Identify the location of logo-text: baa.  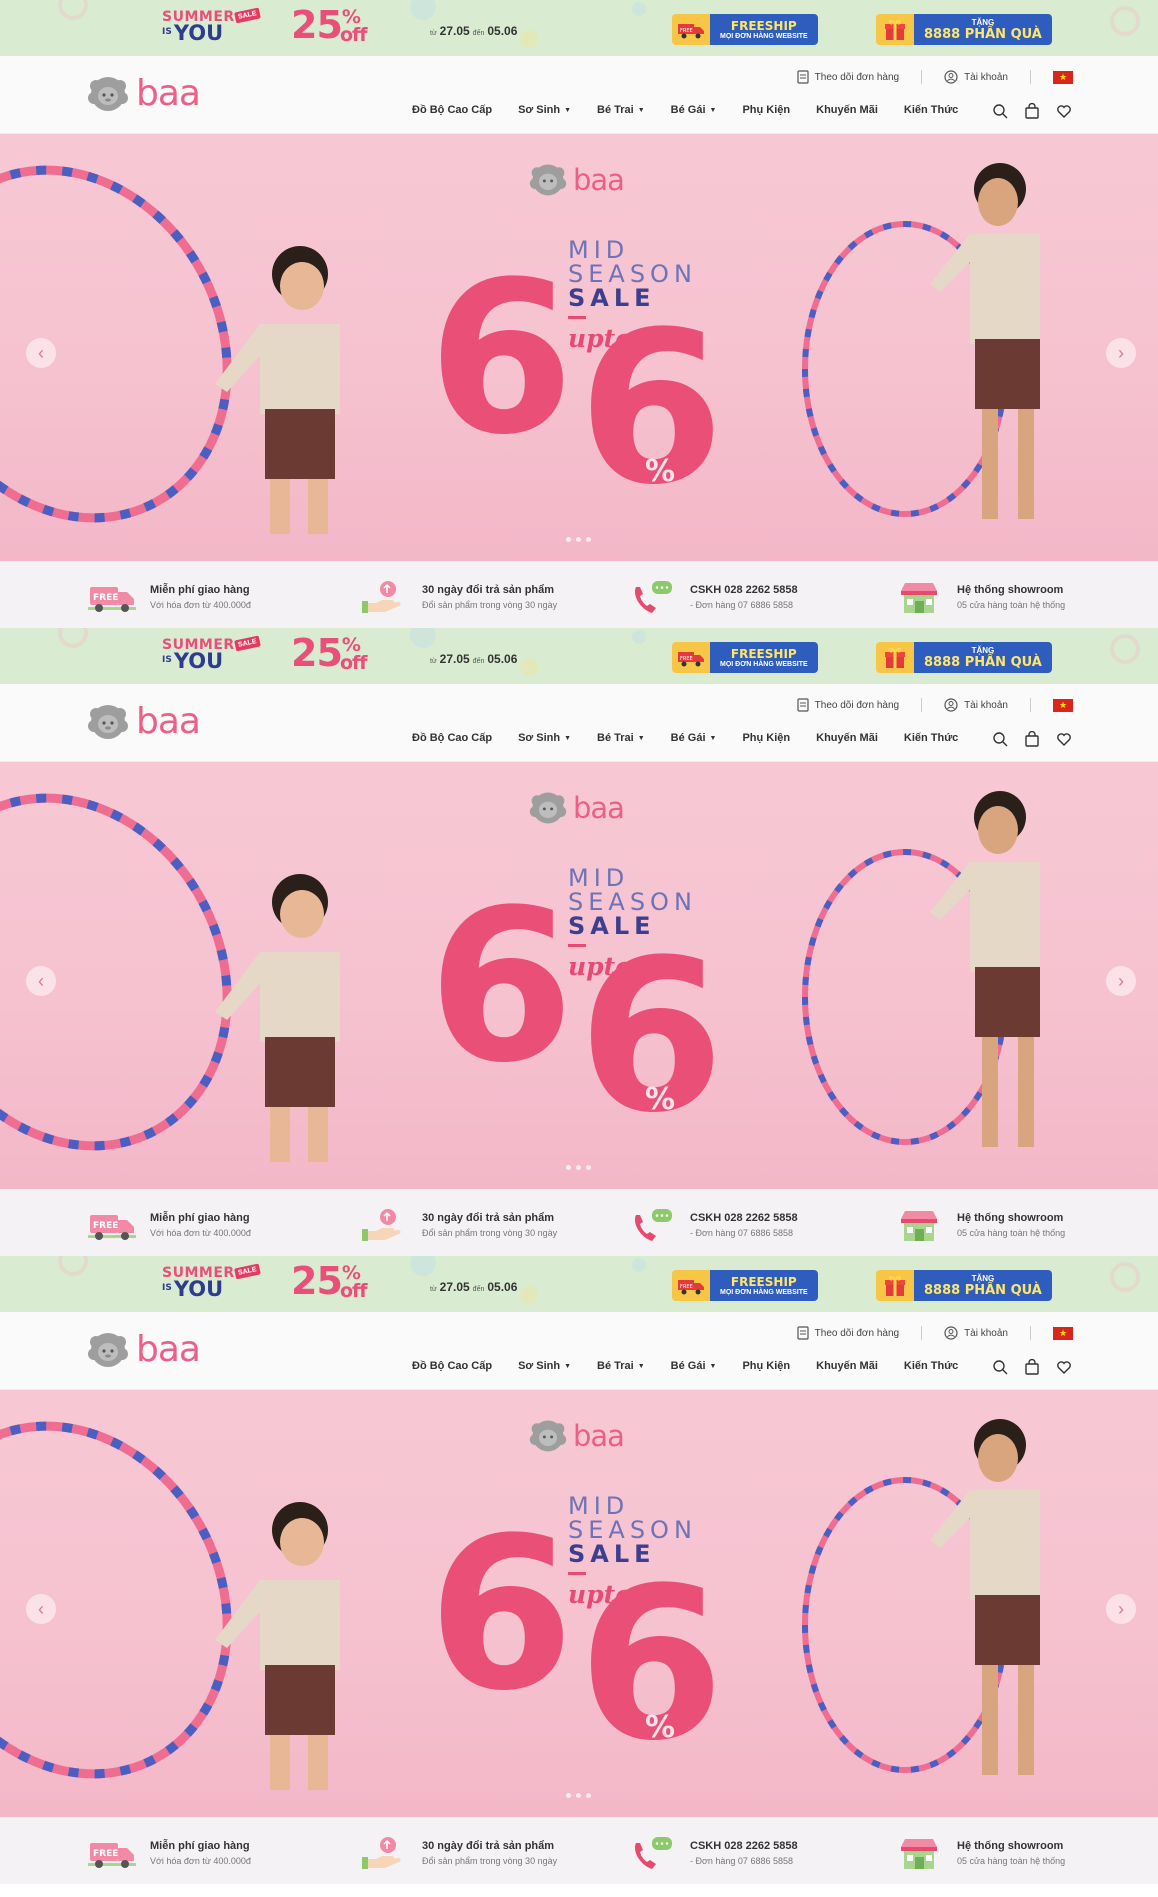
(168, 721).